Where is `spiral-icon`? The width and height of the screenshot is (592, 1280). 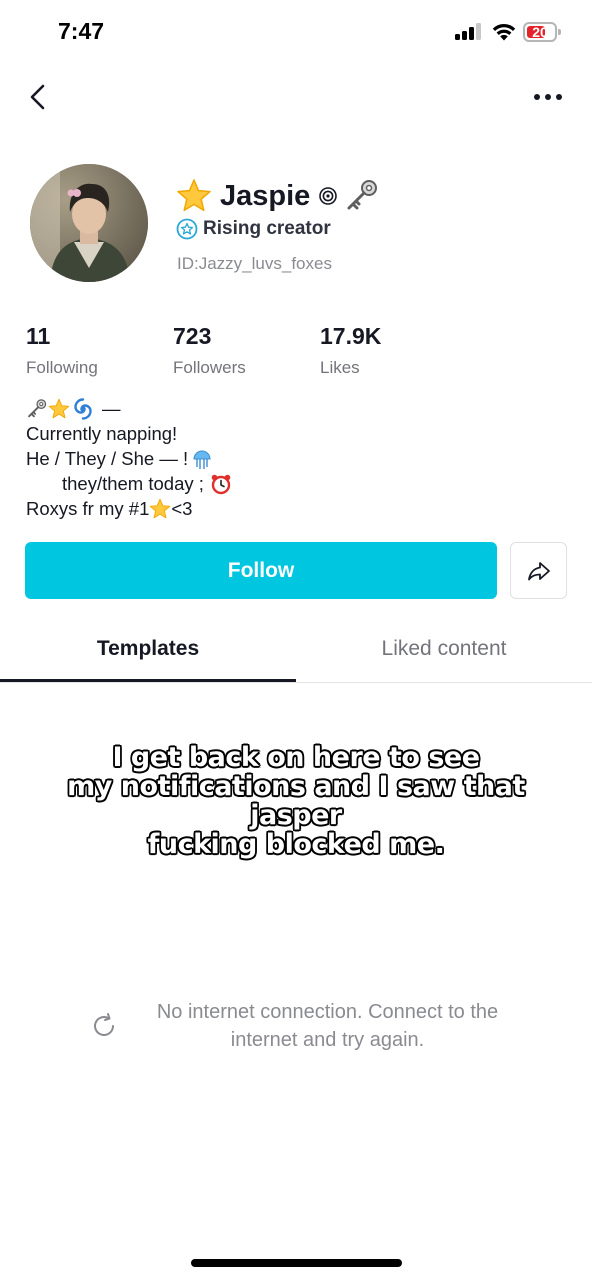 spiral-icon is located at coordinates (328, 196).